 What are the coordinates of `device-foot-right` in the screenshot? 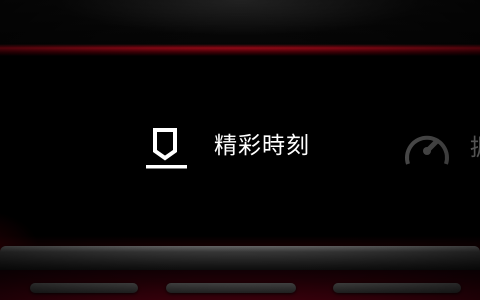 It's located at (397, 288).